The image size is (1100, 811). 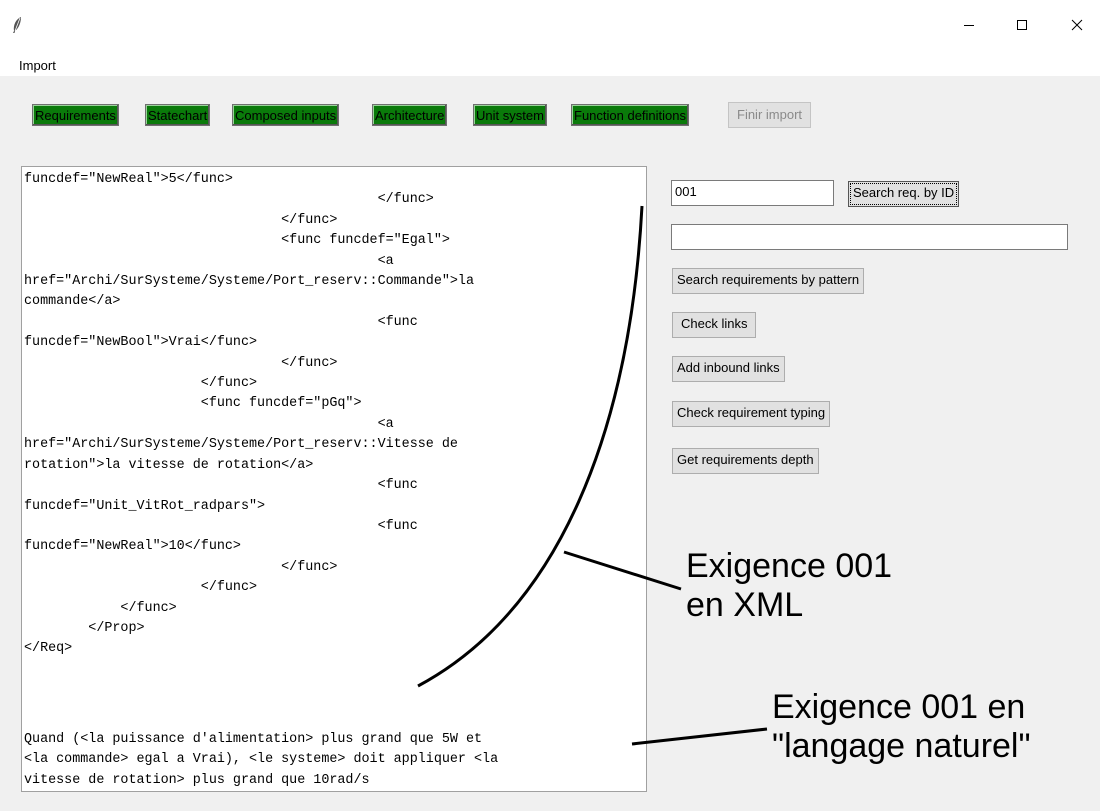 I want to click on annotation-xml-line2: en XML, so click(x=745, y=605).